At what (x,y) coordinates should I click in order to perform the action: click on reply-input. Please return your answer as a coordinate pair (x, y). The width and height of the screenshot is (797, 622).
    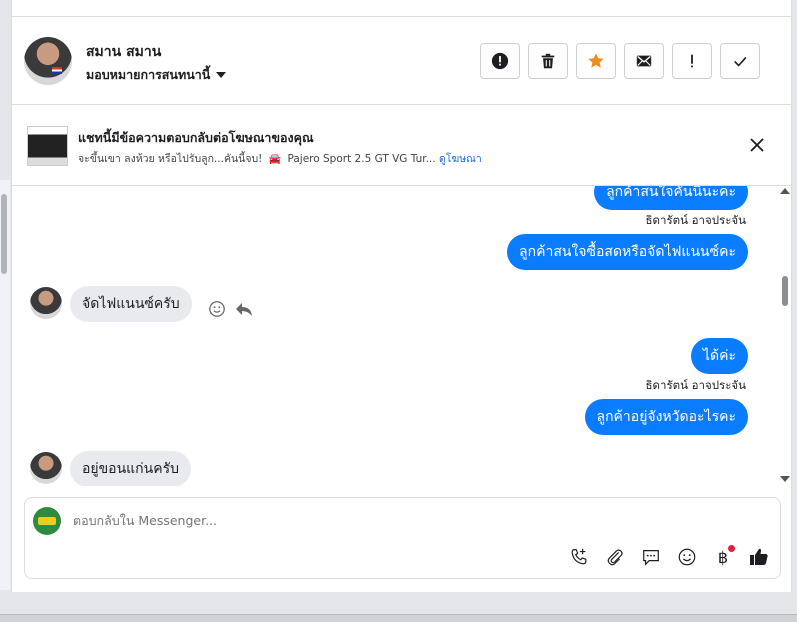
    Looking at the image, I should click on (373, 520).